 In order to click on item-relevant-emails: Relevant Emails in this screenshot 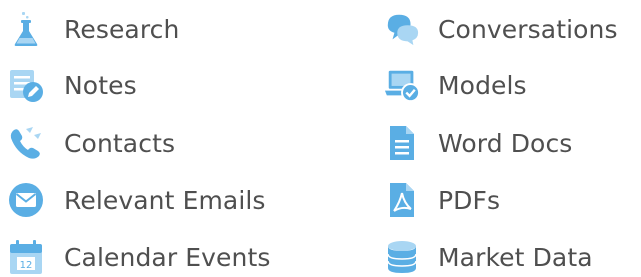, I will do `click(137, 200)`.